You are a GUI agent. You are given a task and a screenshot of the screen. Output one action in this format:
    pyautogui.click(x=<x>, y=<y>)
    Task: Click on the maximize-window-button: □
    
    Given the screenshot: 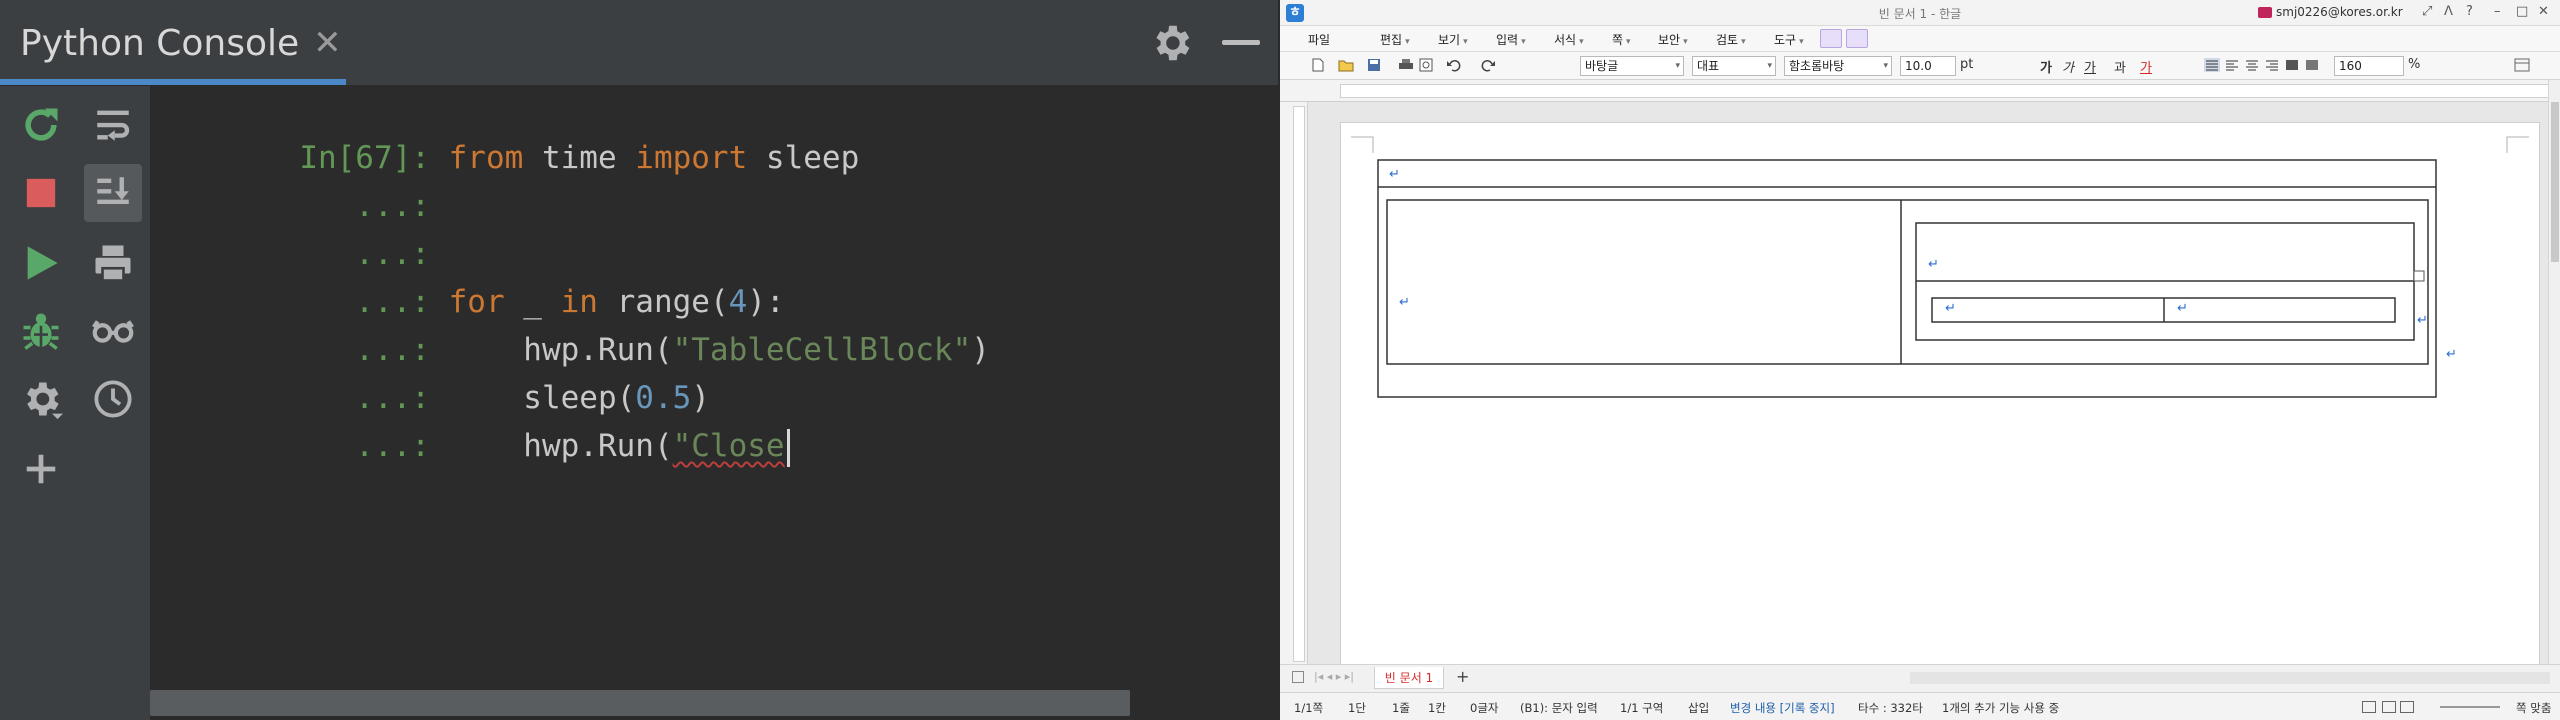 What is the action you would take?
    pyautogui.click(x=2522, y=11)
    